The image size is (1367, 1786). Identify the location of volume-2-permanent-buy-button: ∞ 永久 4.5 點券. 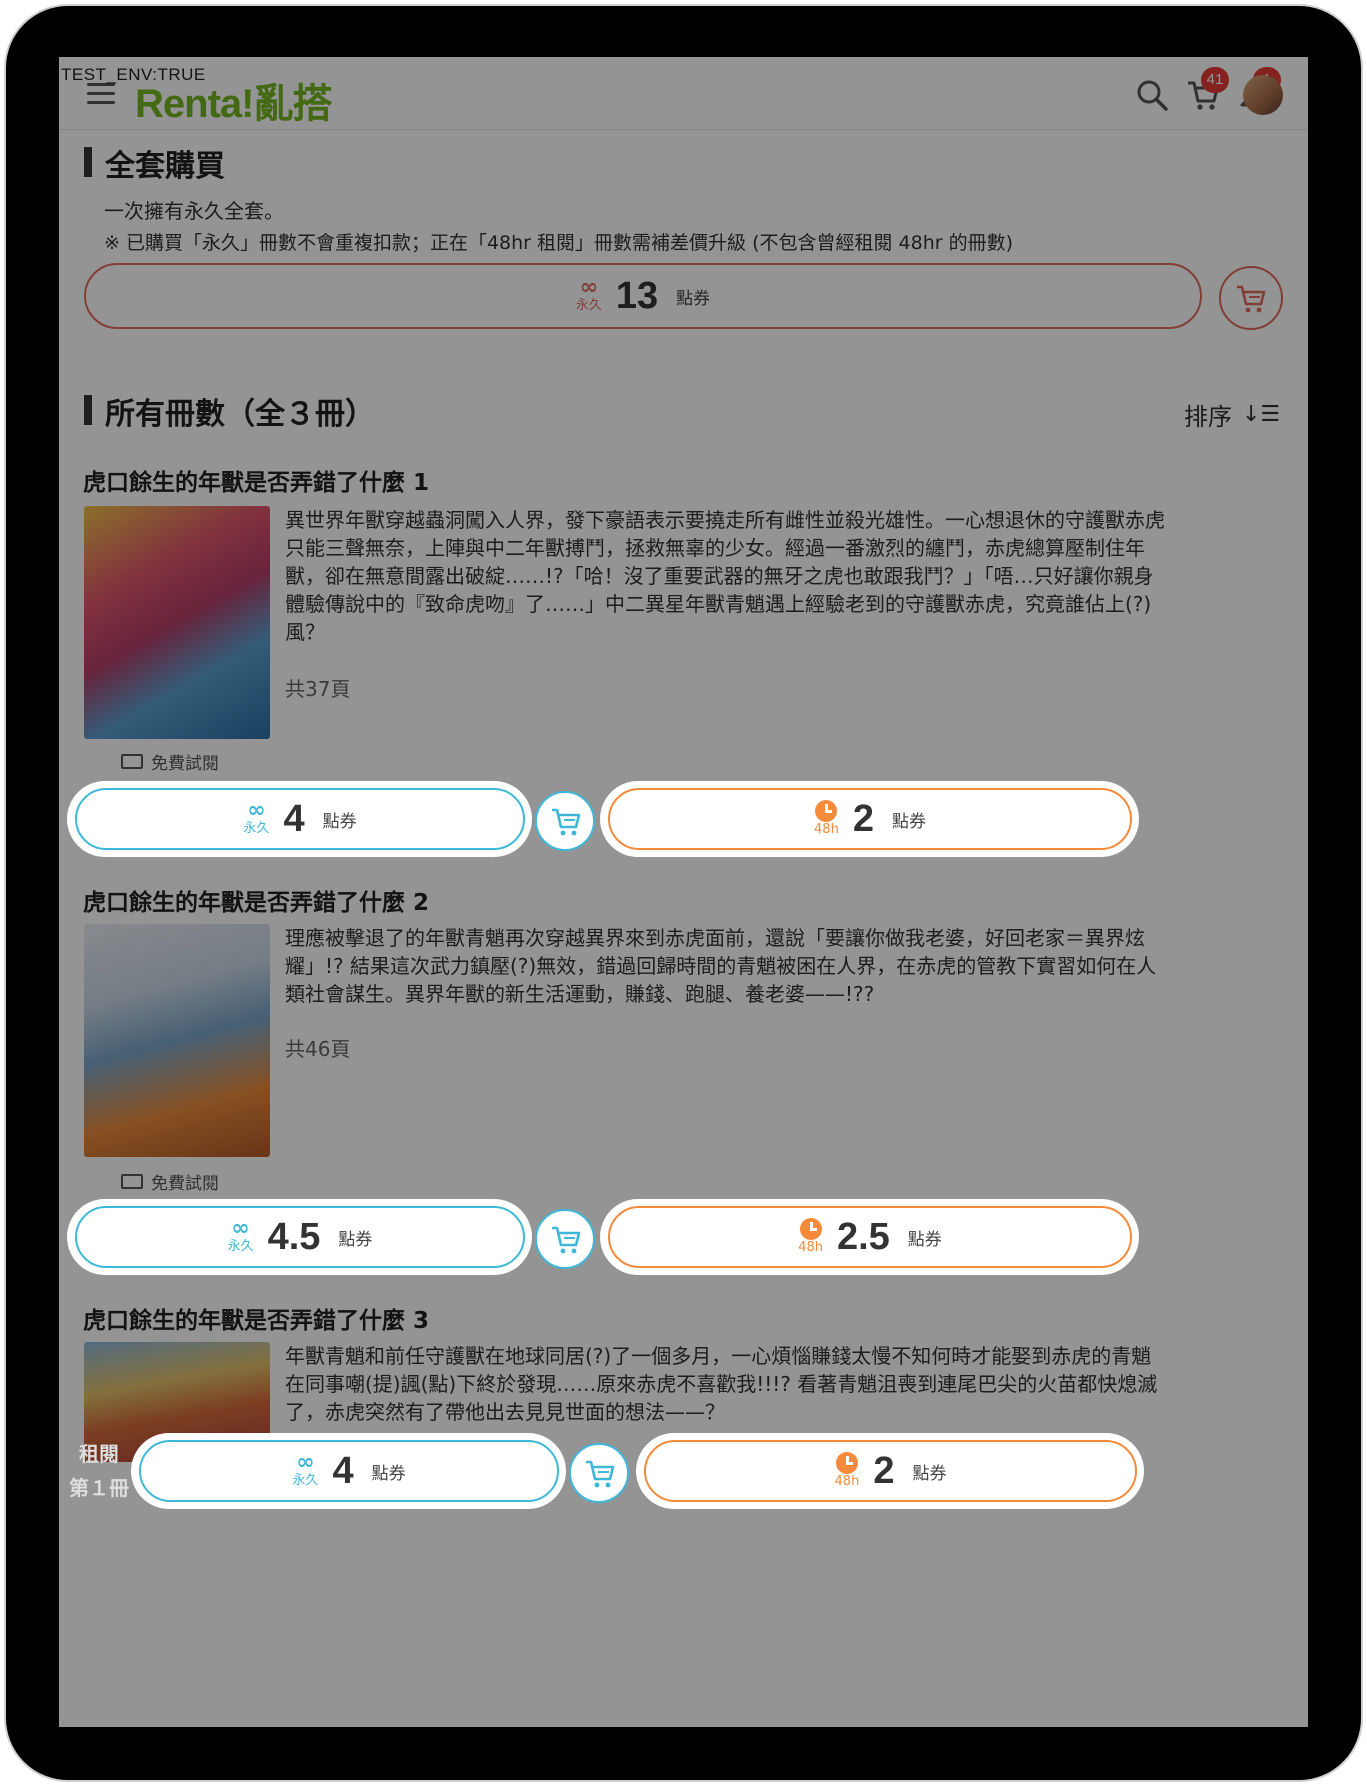
(300, 1237).